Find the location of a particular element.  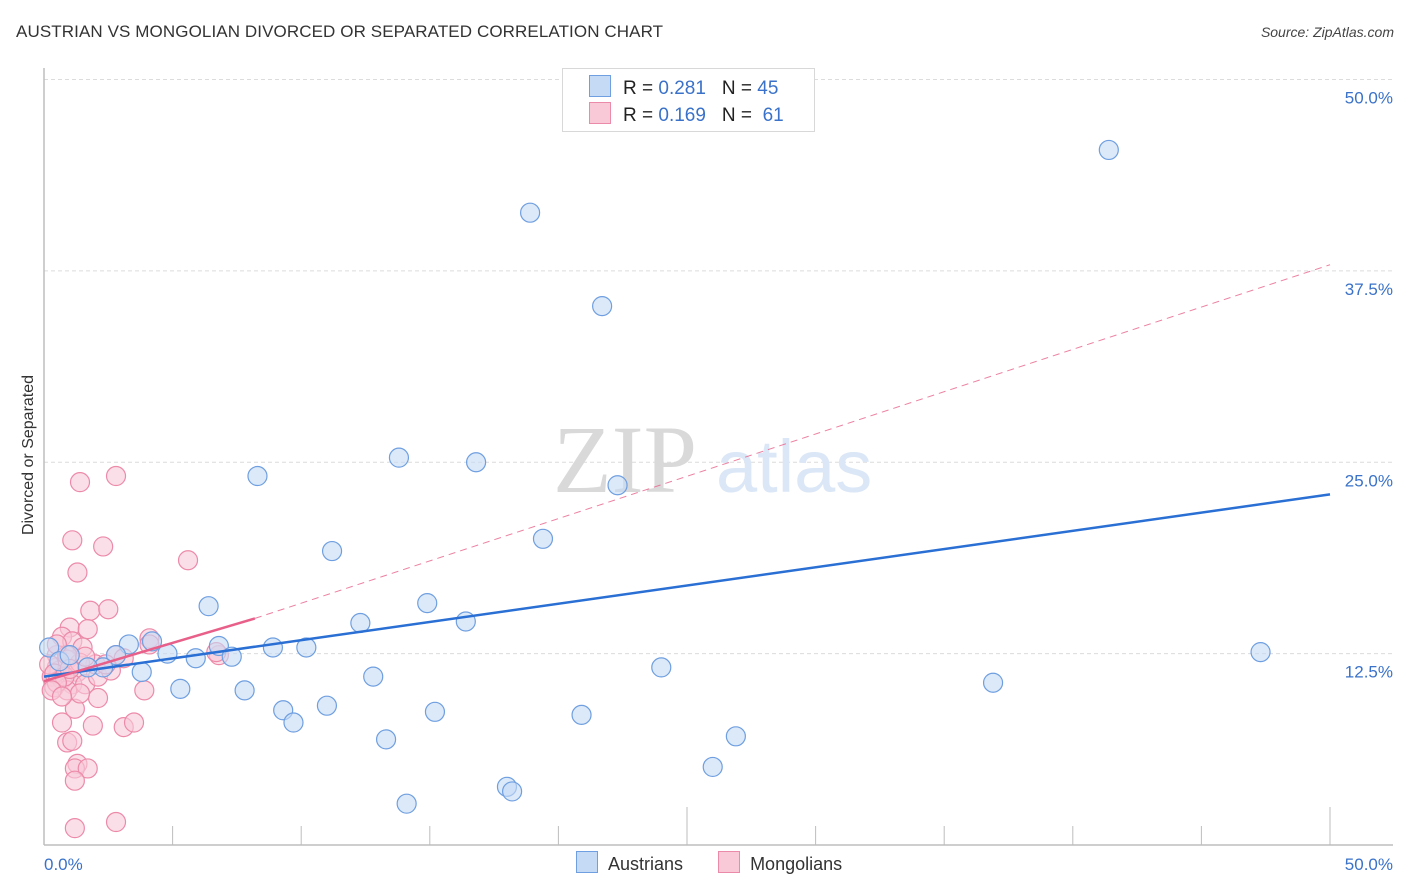

legend-item-austrians: Austrians is located at coordinates (629, 863).